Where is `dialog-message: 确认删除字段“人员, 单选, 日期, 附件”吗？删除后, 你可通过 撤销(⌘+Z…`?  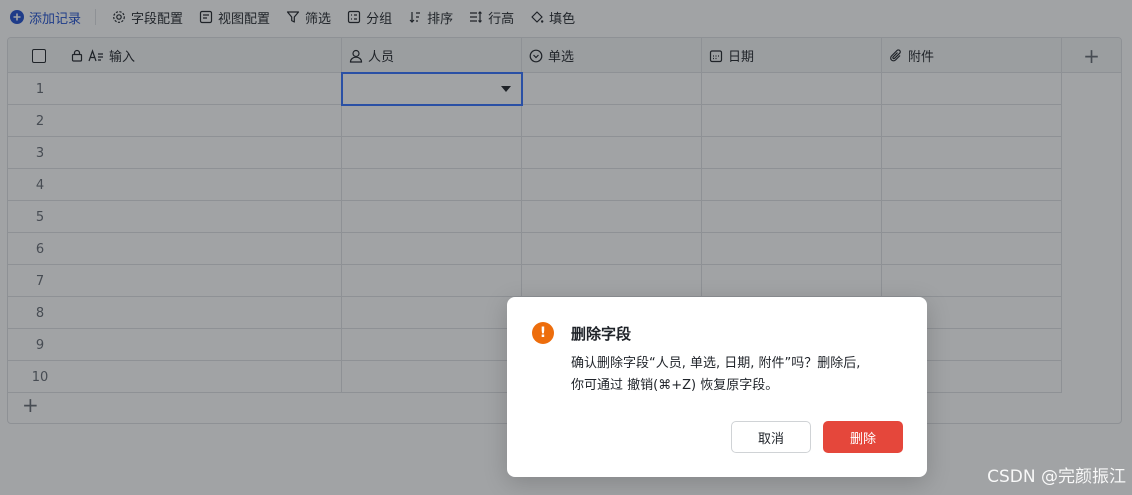 dialog-message: 确认删除字段“人员, 单选, 日期, 附件”吗？删除后, 你可通过 撤销(⌘+Z… is located at coordinates (741, 375).